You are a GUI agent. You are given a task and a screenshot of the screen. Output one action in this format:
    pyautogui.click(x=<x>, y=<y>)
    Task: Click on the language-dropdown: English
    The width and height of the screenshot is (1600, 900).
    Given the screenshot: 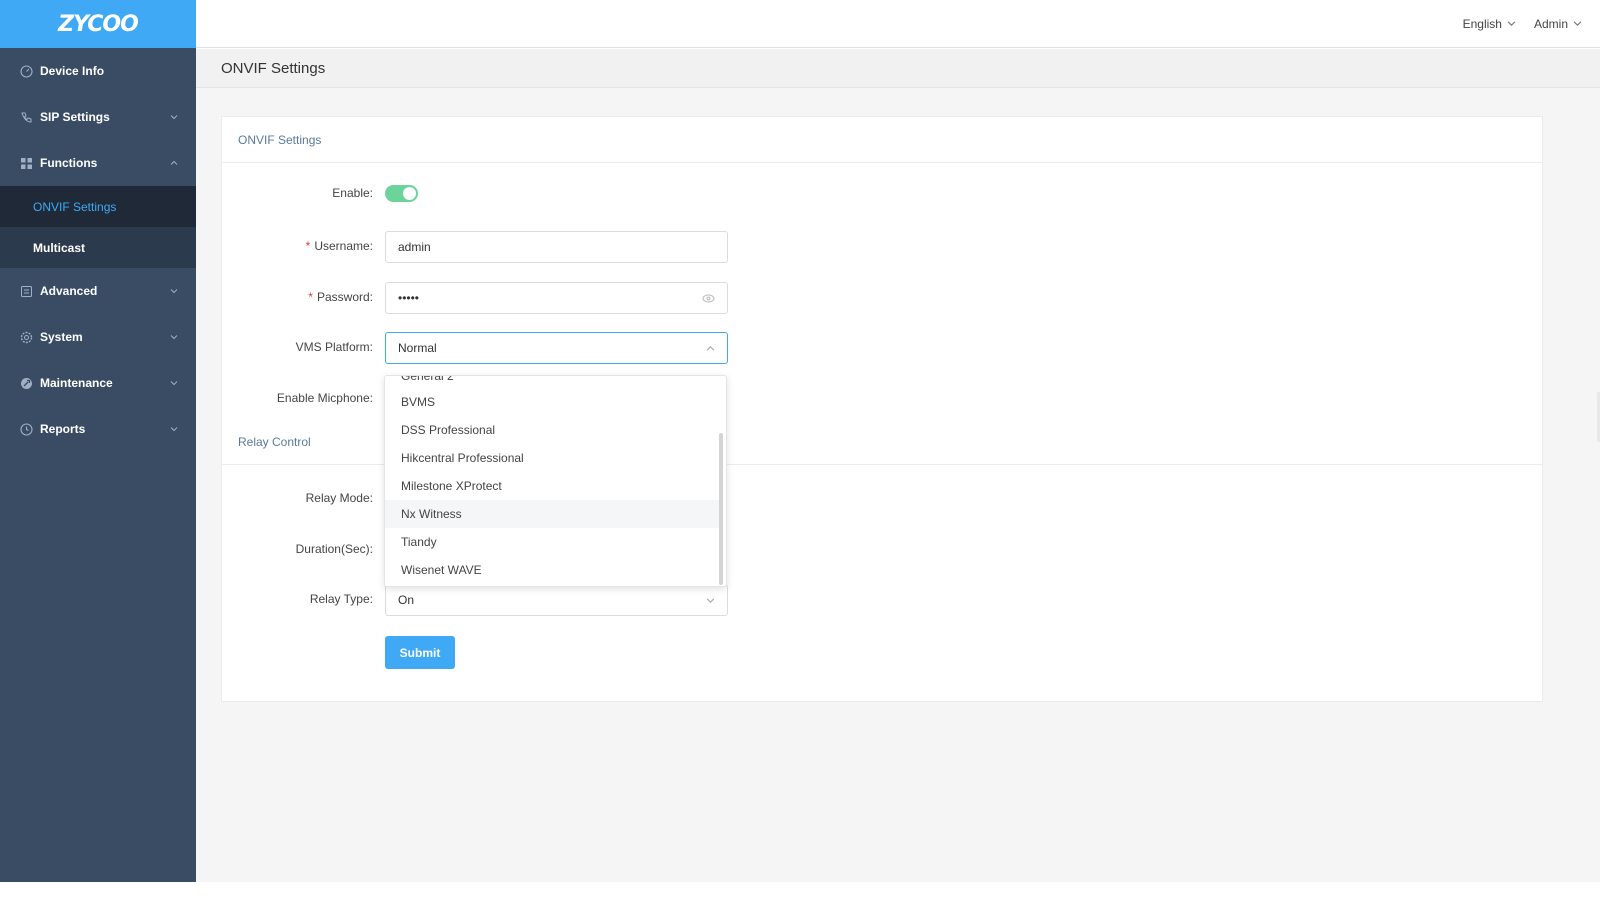 What is the action you would take?
    pyautogui.click(x=1489, y=24)
    